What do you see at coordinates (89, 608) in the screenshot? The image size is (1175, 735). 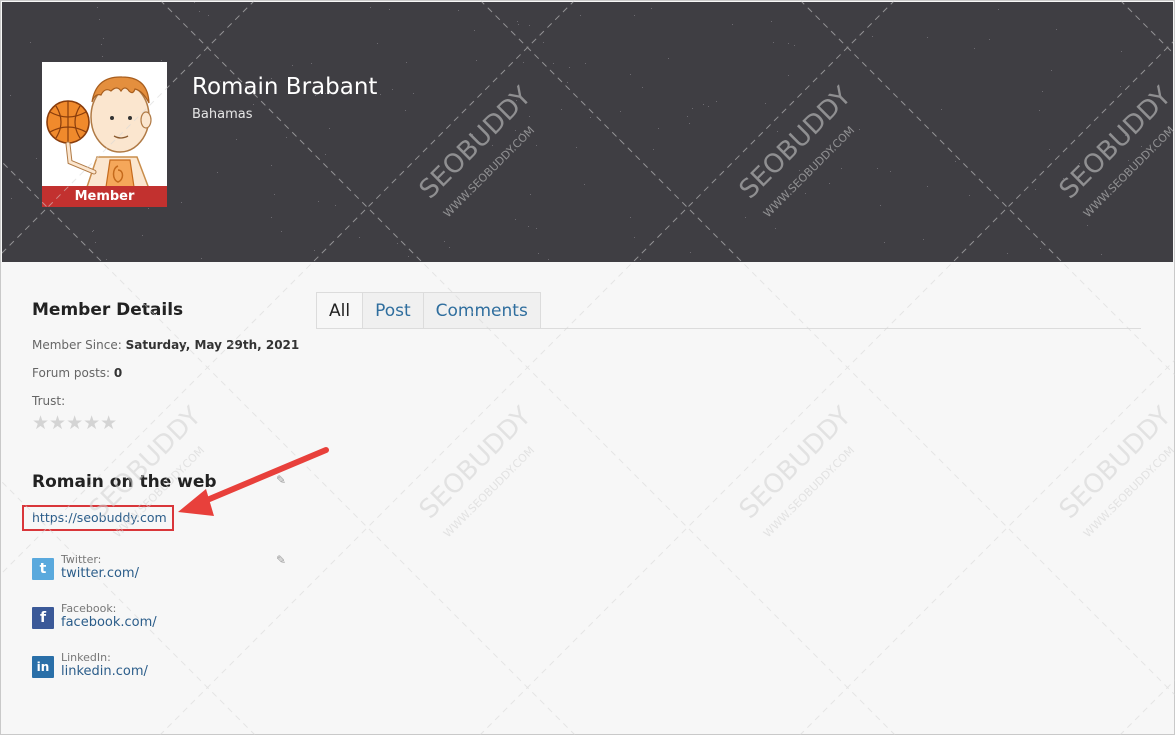 I see `facebook-label: Facebook:` at bounding box center [89, 608].